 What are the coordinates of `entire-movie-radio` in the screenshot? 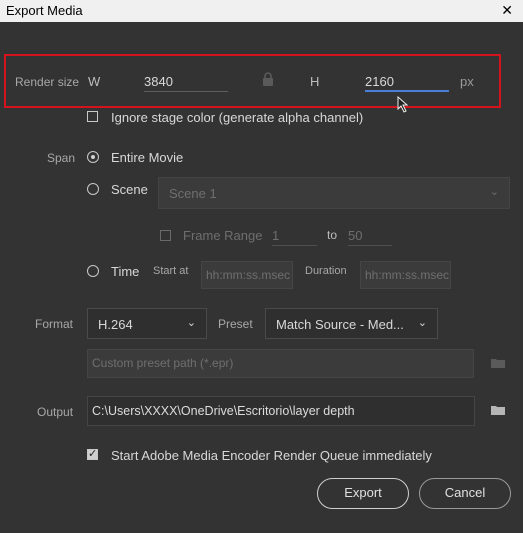 It's located at (93, 157).